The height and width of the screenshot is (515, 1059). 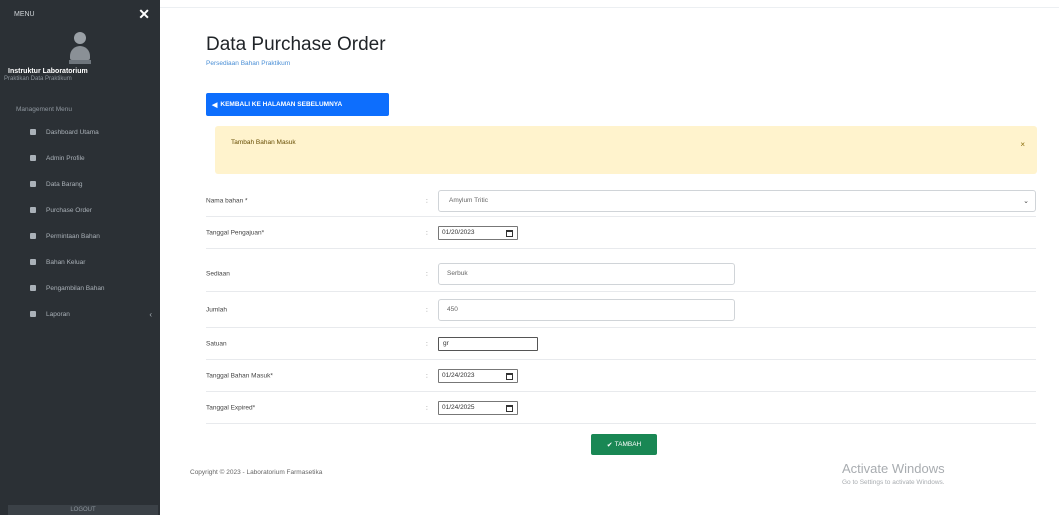 I want to click on sidebar-item-label: Data Barang, so click(x=64, y=184).